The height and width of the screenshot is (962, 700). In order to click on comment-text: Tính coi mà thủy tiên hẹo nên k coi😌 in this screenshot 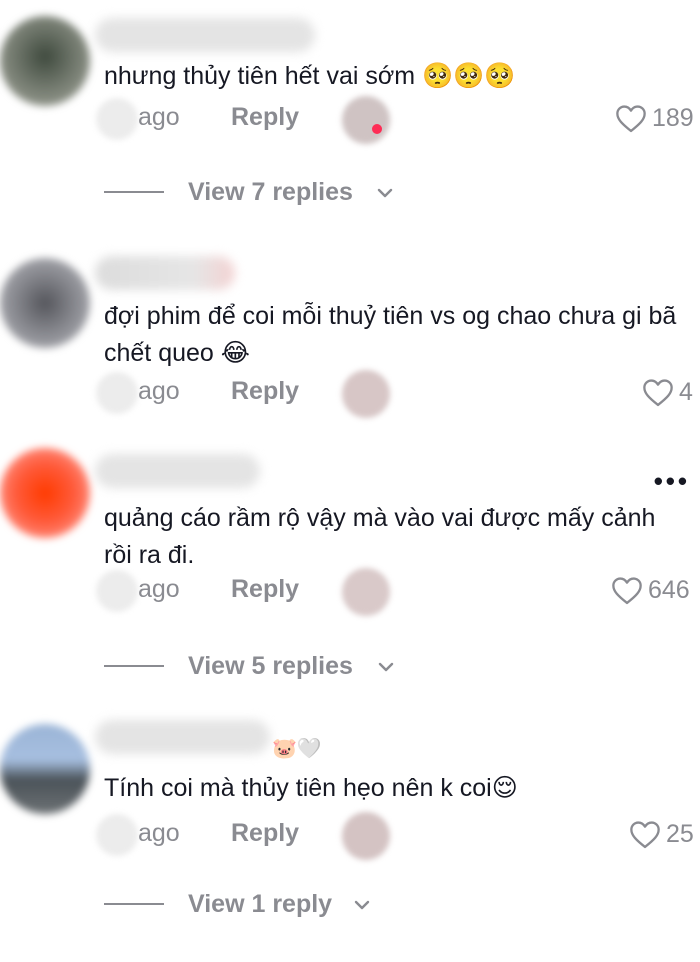, I will do `click(311, 788)`.